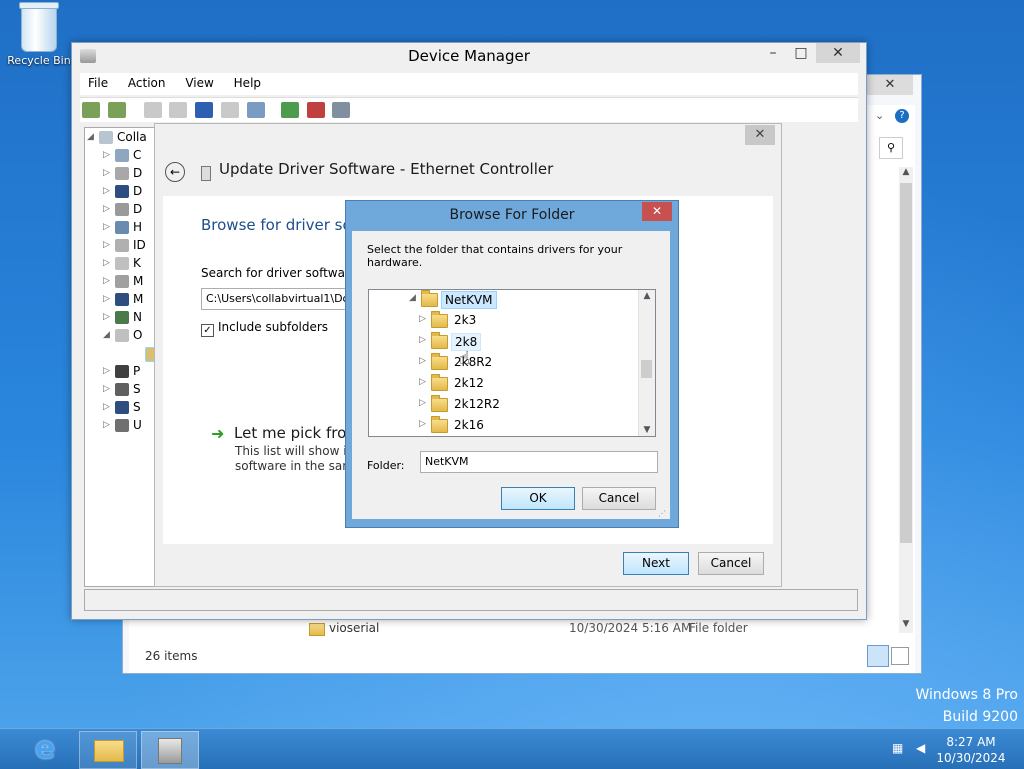 The height and width of the screenshot is (769, 1024). What do you see at coordinates (108, 750) in the screenshot?
I see `taskbar-file-explorer` at bounding box center [108, 750].